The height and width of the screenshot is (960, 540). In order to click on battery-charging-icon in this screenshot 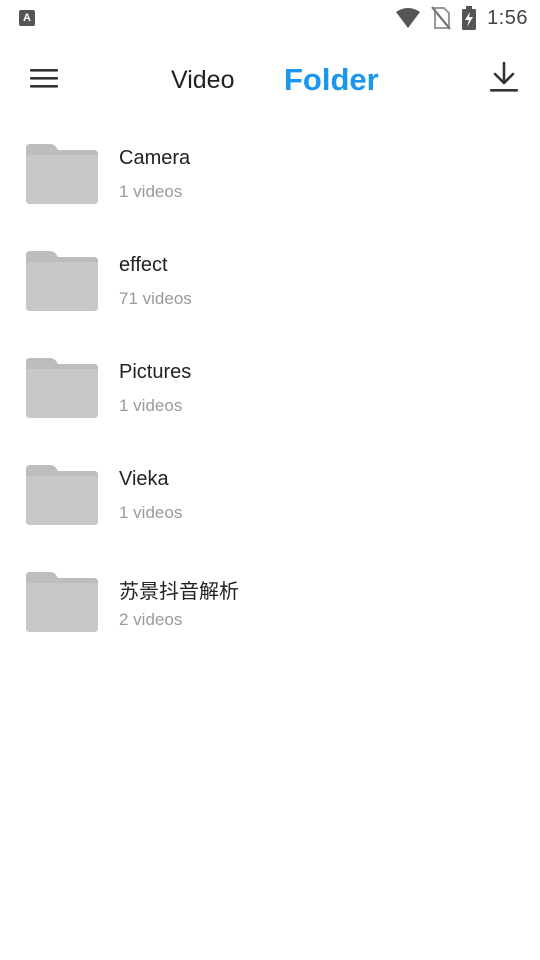, I will do `click(469, 18)`.